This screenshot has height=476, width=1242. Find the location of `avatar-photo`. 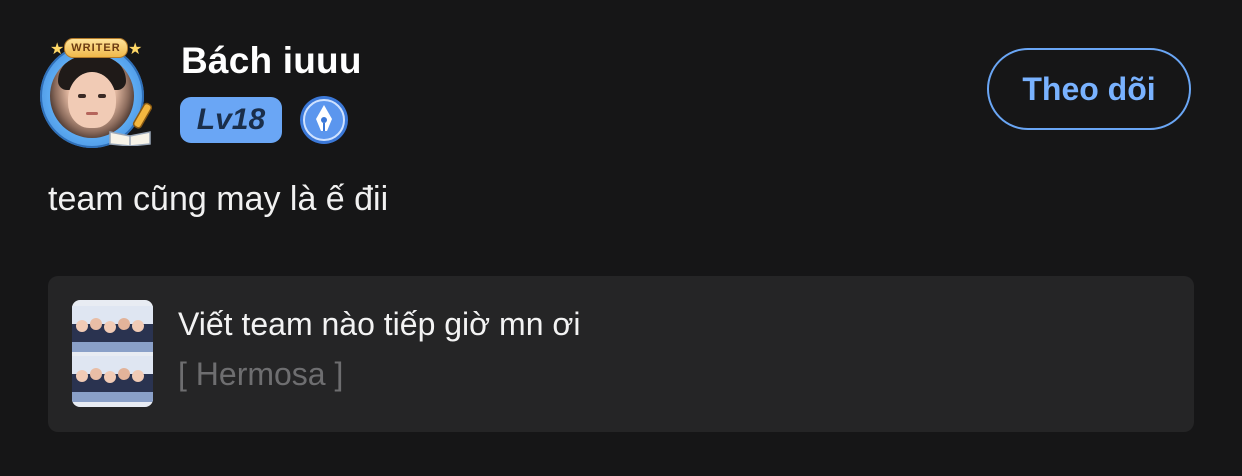

avatar-photo is located at coordinates (92, 96).